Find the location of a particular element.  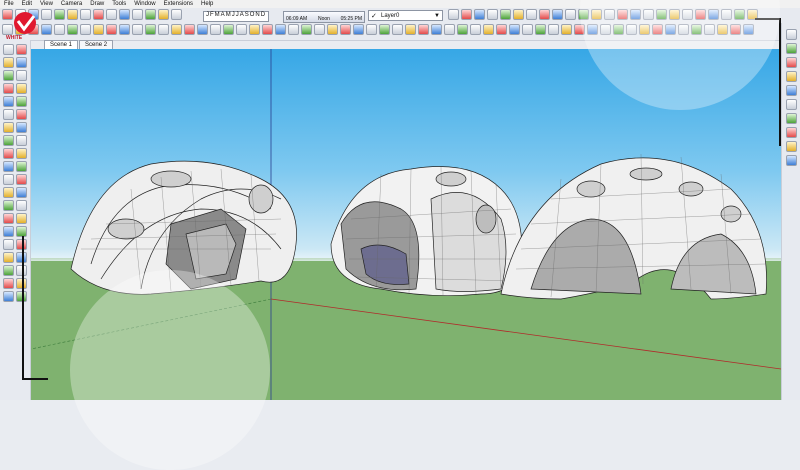

menu-item-tools: Tools is located at coordinates (119, 4).